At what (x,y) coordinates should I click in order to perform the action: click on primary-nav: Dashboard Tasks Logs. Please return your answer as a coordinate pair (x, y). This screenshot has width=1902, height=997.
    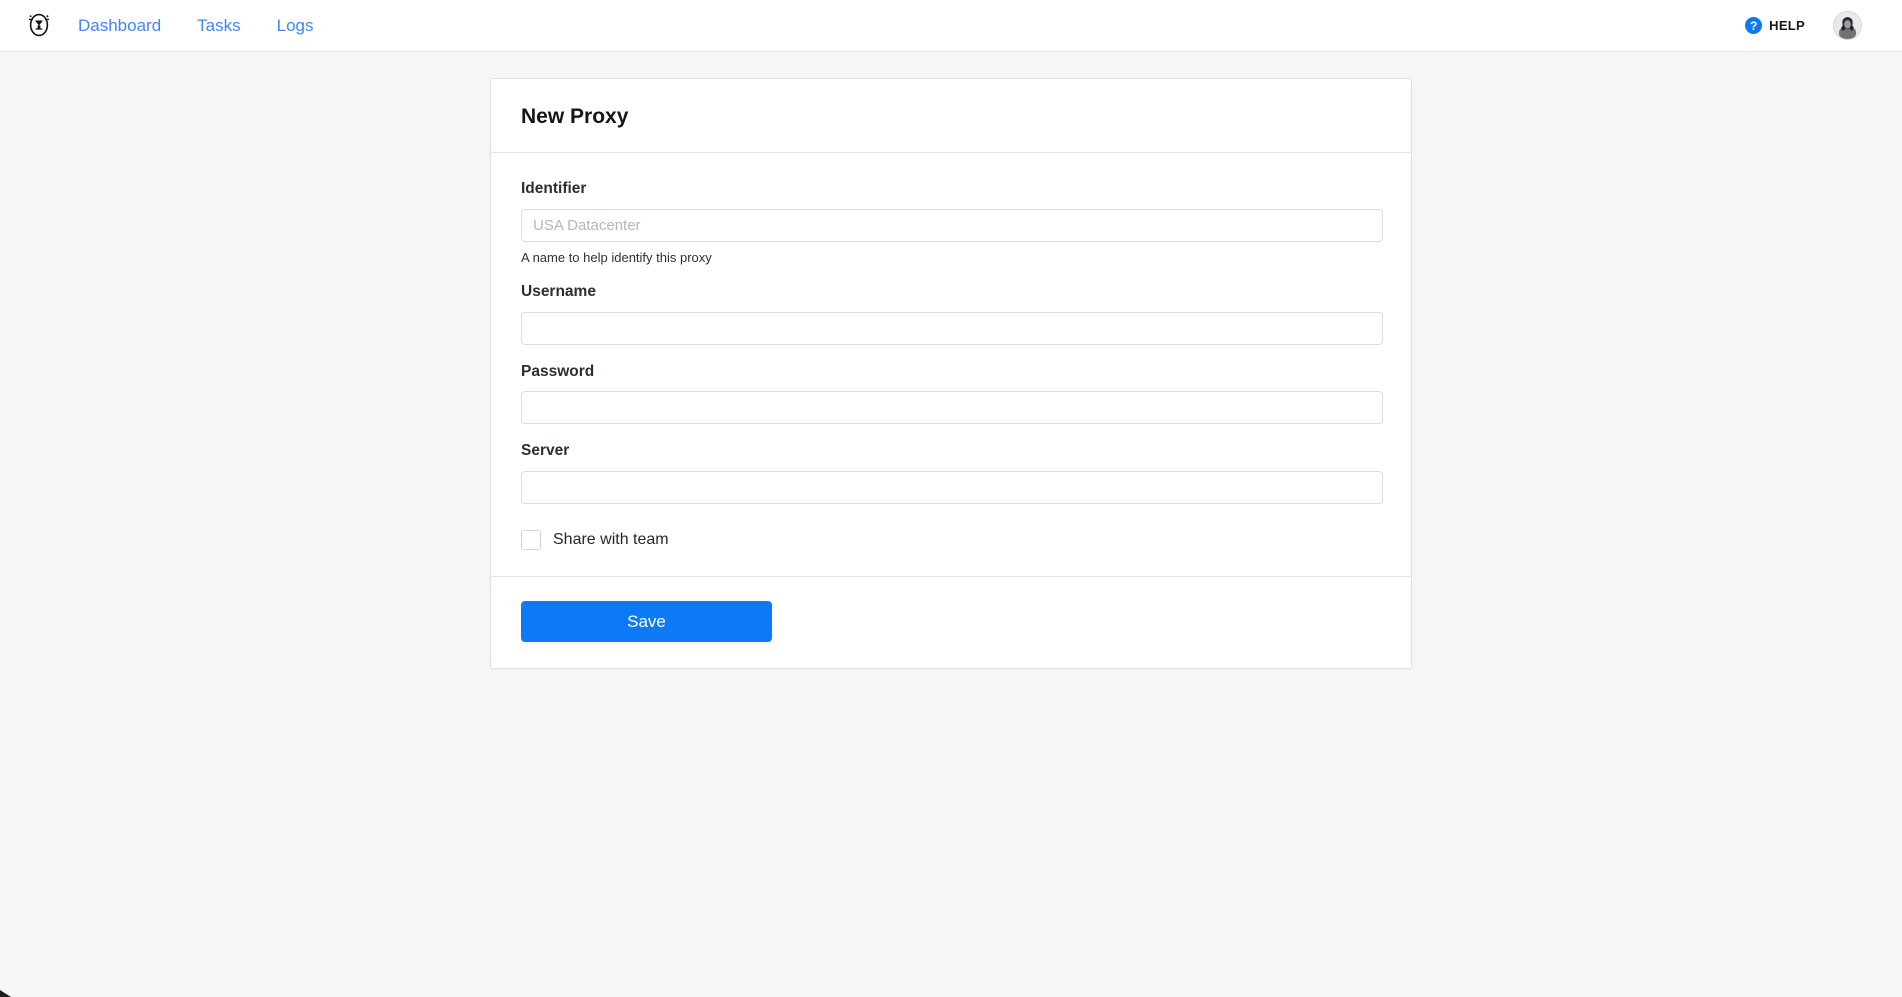
    Looking at the image, I should click on (196, 25).